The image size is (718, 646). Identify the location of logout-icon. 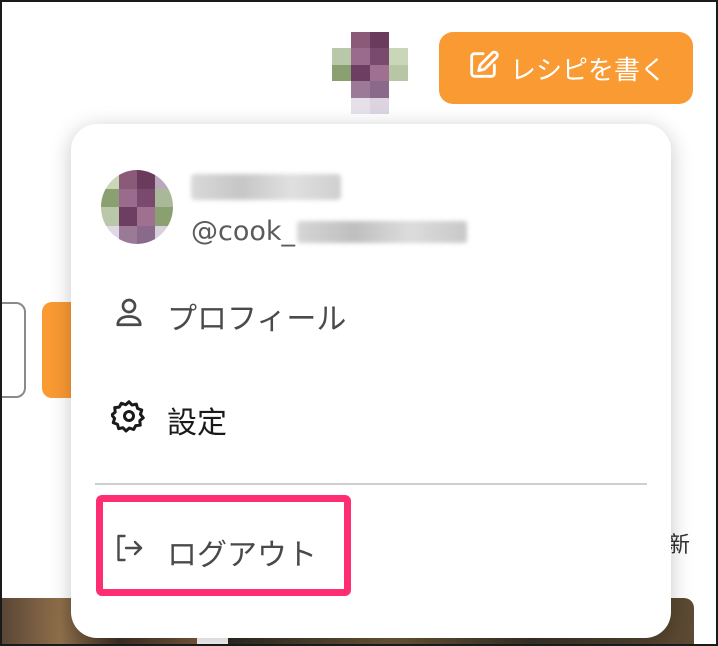
(129, 552).